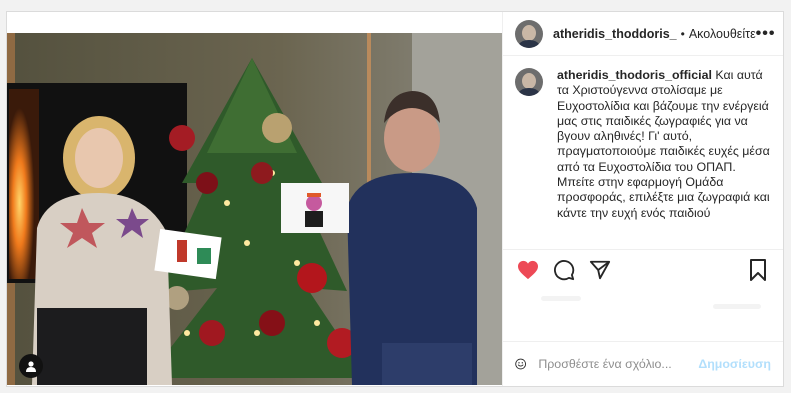 The image size is (791, 393). Describe the element at coordinates (722, 34) in the screenshot. I see `following-button: Ακολουθείτε` at that location.